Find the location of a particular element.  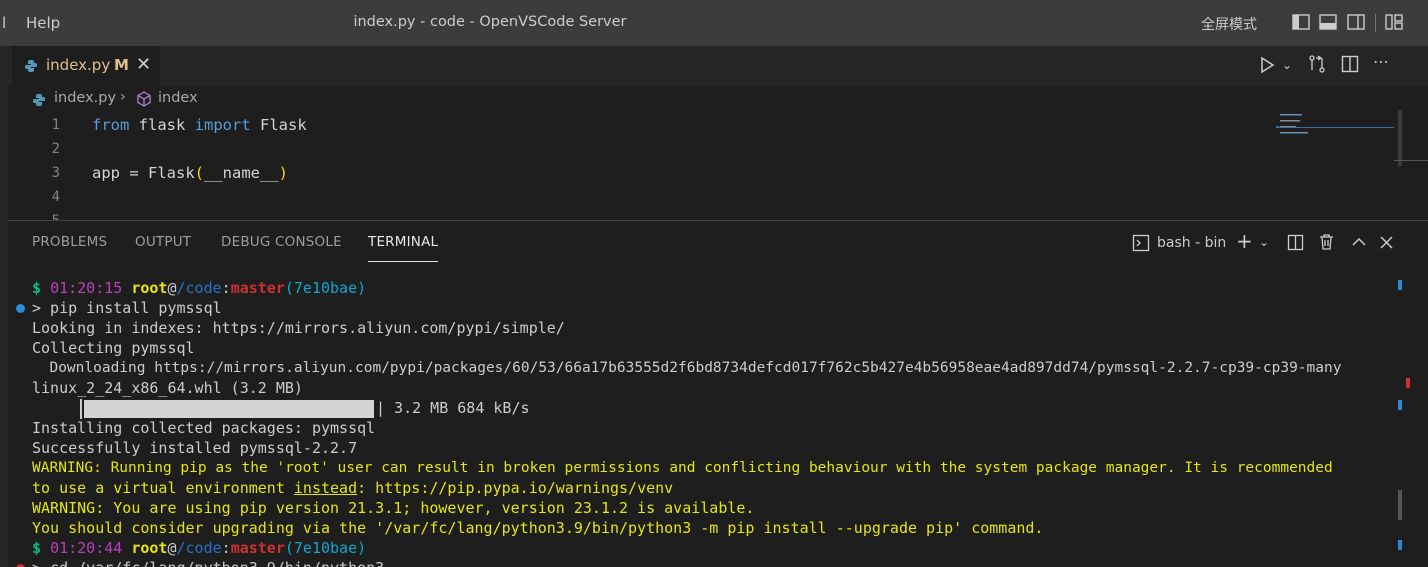

more-actions-icon: ⋯ is located at coordinates (1381, 61).